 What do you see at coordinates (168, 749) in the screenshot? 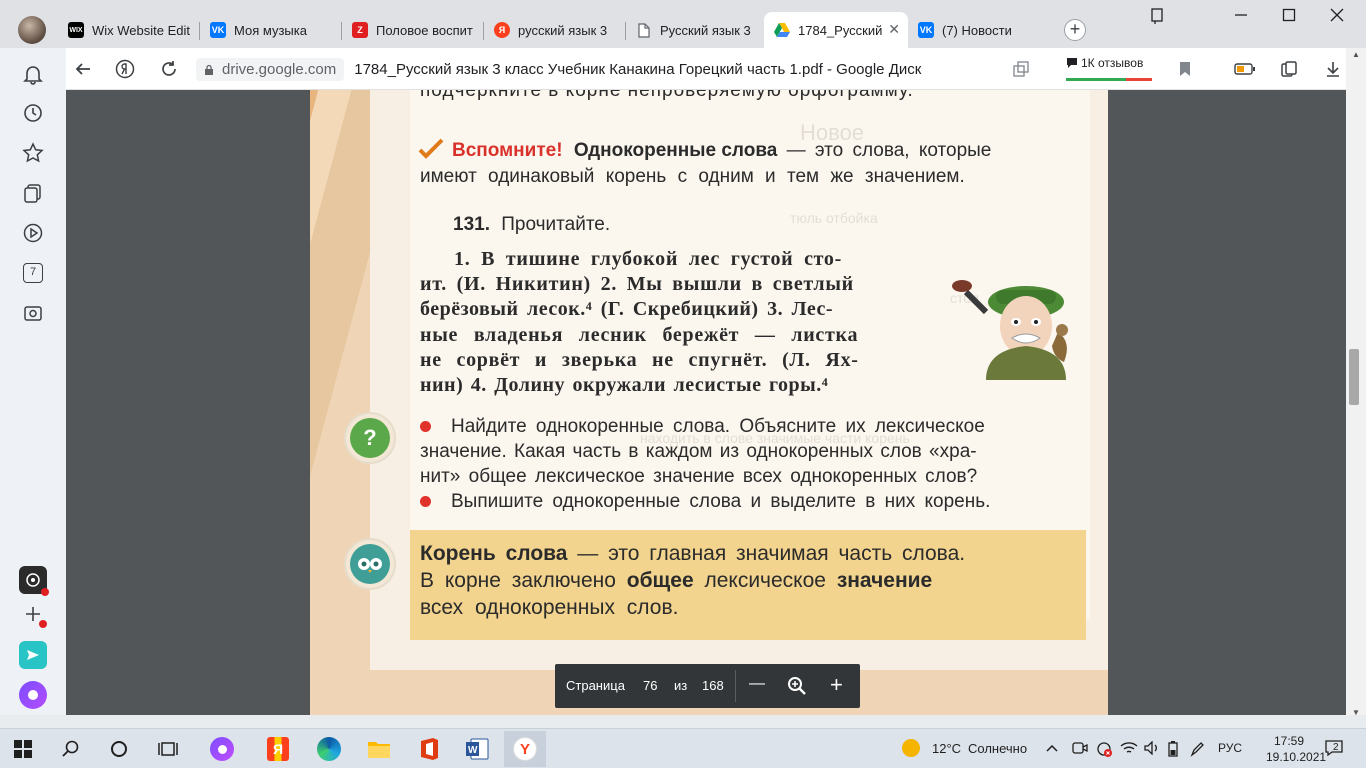
I see `task-view-icon` at bounding box center [168, 749].